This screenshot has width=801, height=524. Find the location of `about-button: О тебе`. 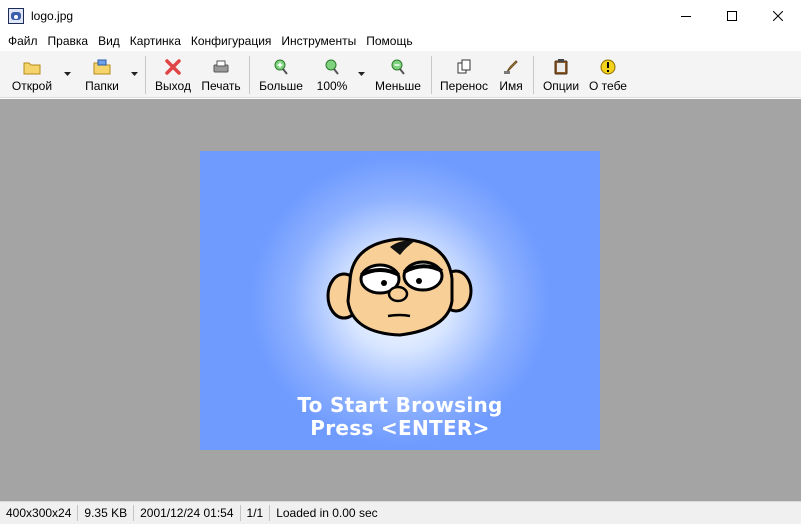

about-button: О тебе is located at coordinates (608, 75).